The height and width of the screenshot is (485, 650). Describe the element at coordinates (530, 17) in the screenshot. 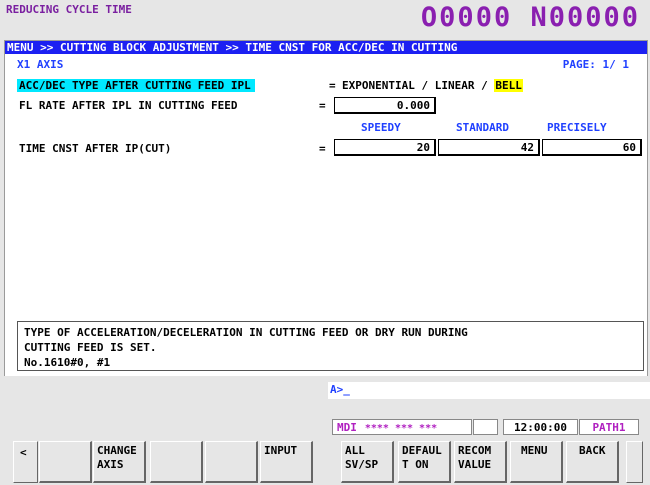

I see `program-number: O0000 N00000` at that location.